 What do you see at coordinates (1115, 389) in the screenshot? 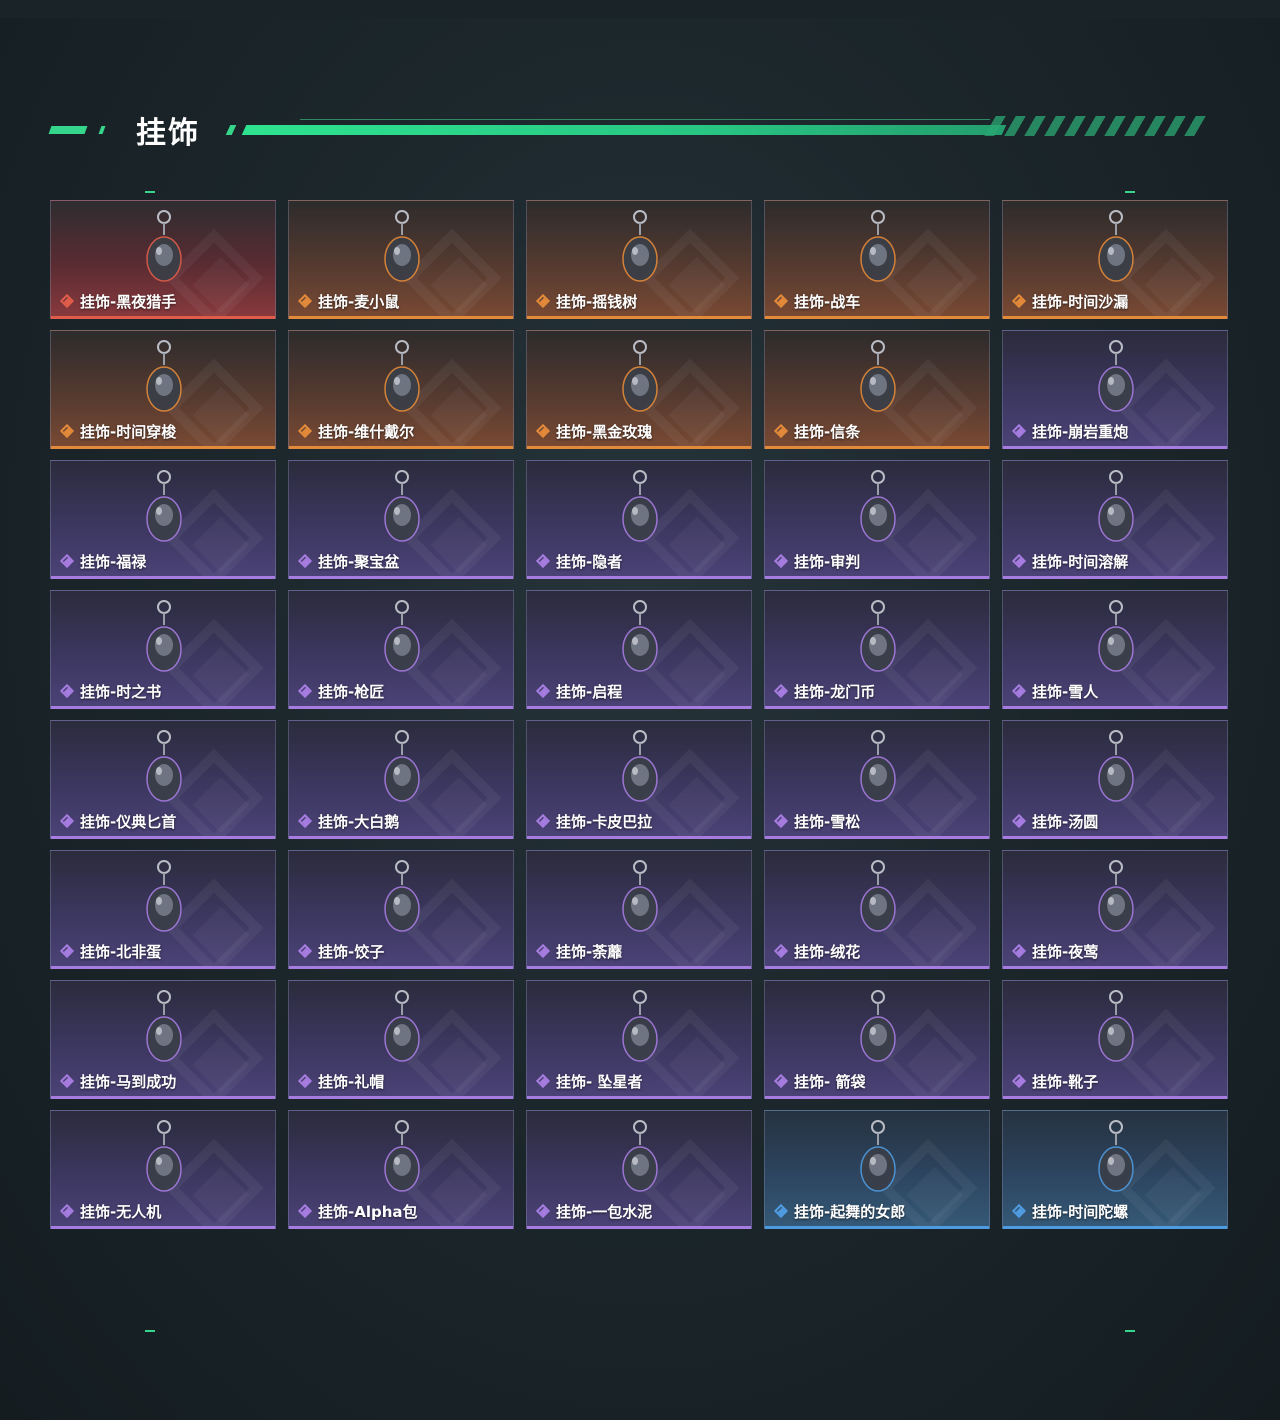
I see `pendant-card: 挂饰-崩岩重炮` at bounding box center [1115, 389].